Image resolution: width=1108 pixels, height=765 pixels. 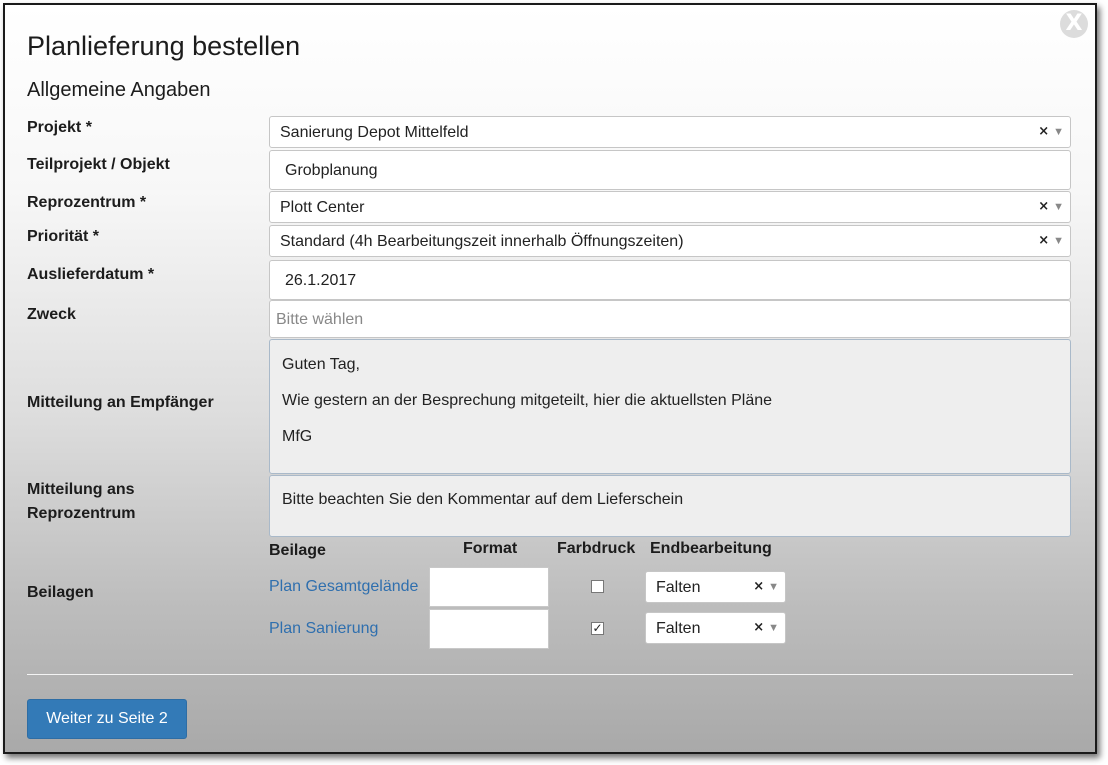 What do you see at coordinates (550, 674) in the screenshot?
I see `divider` at bounding box center [550, 674].